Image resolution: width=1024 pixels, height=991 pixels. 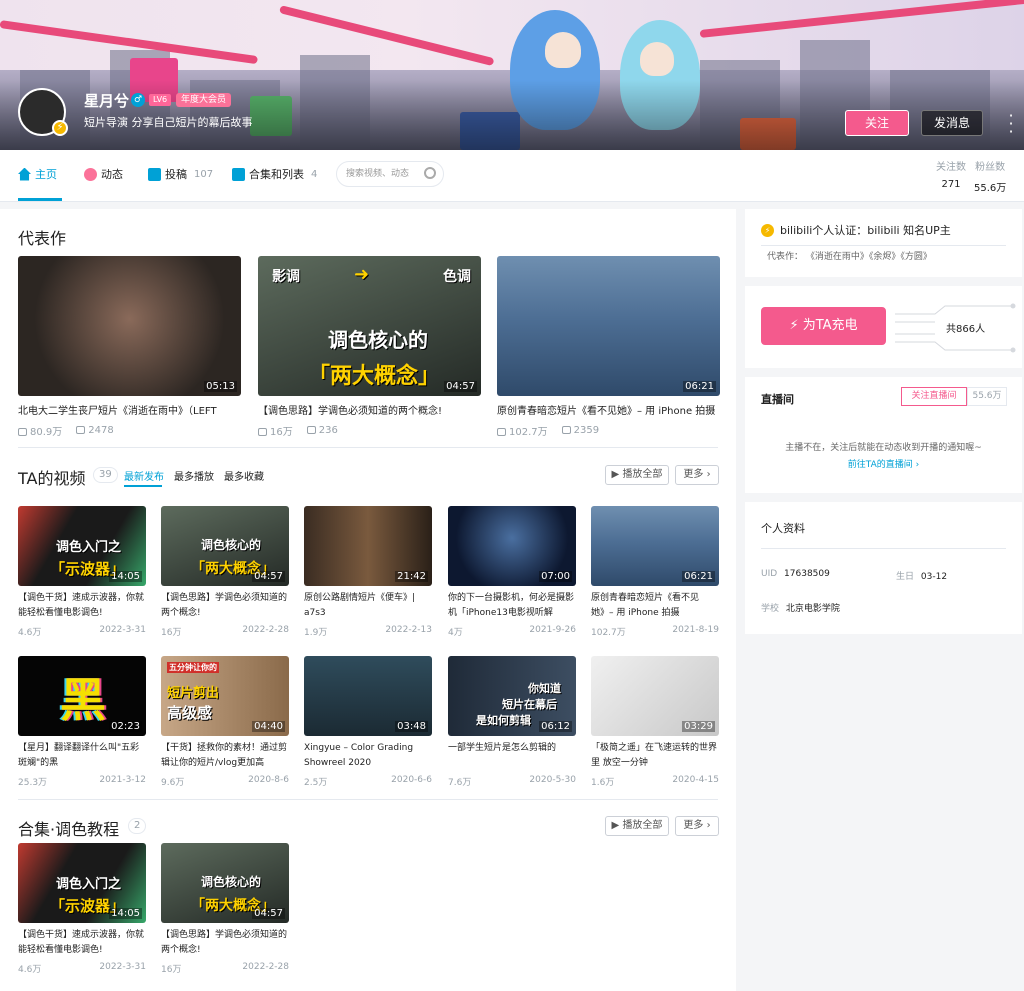 What do you see at coordinates (951, 174) in the screenshot?
I see `following-stat: 关注数 271` at bounding box center [951, 174].